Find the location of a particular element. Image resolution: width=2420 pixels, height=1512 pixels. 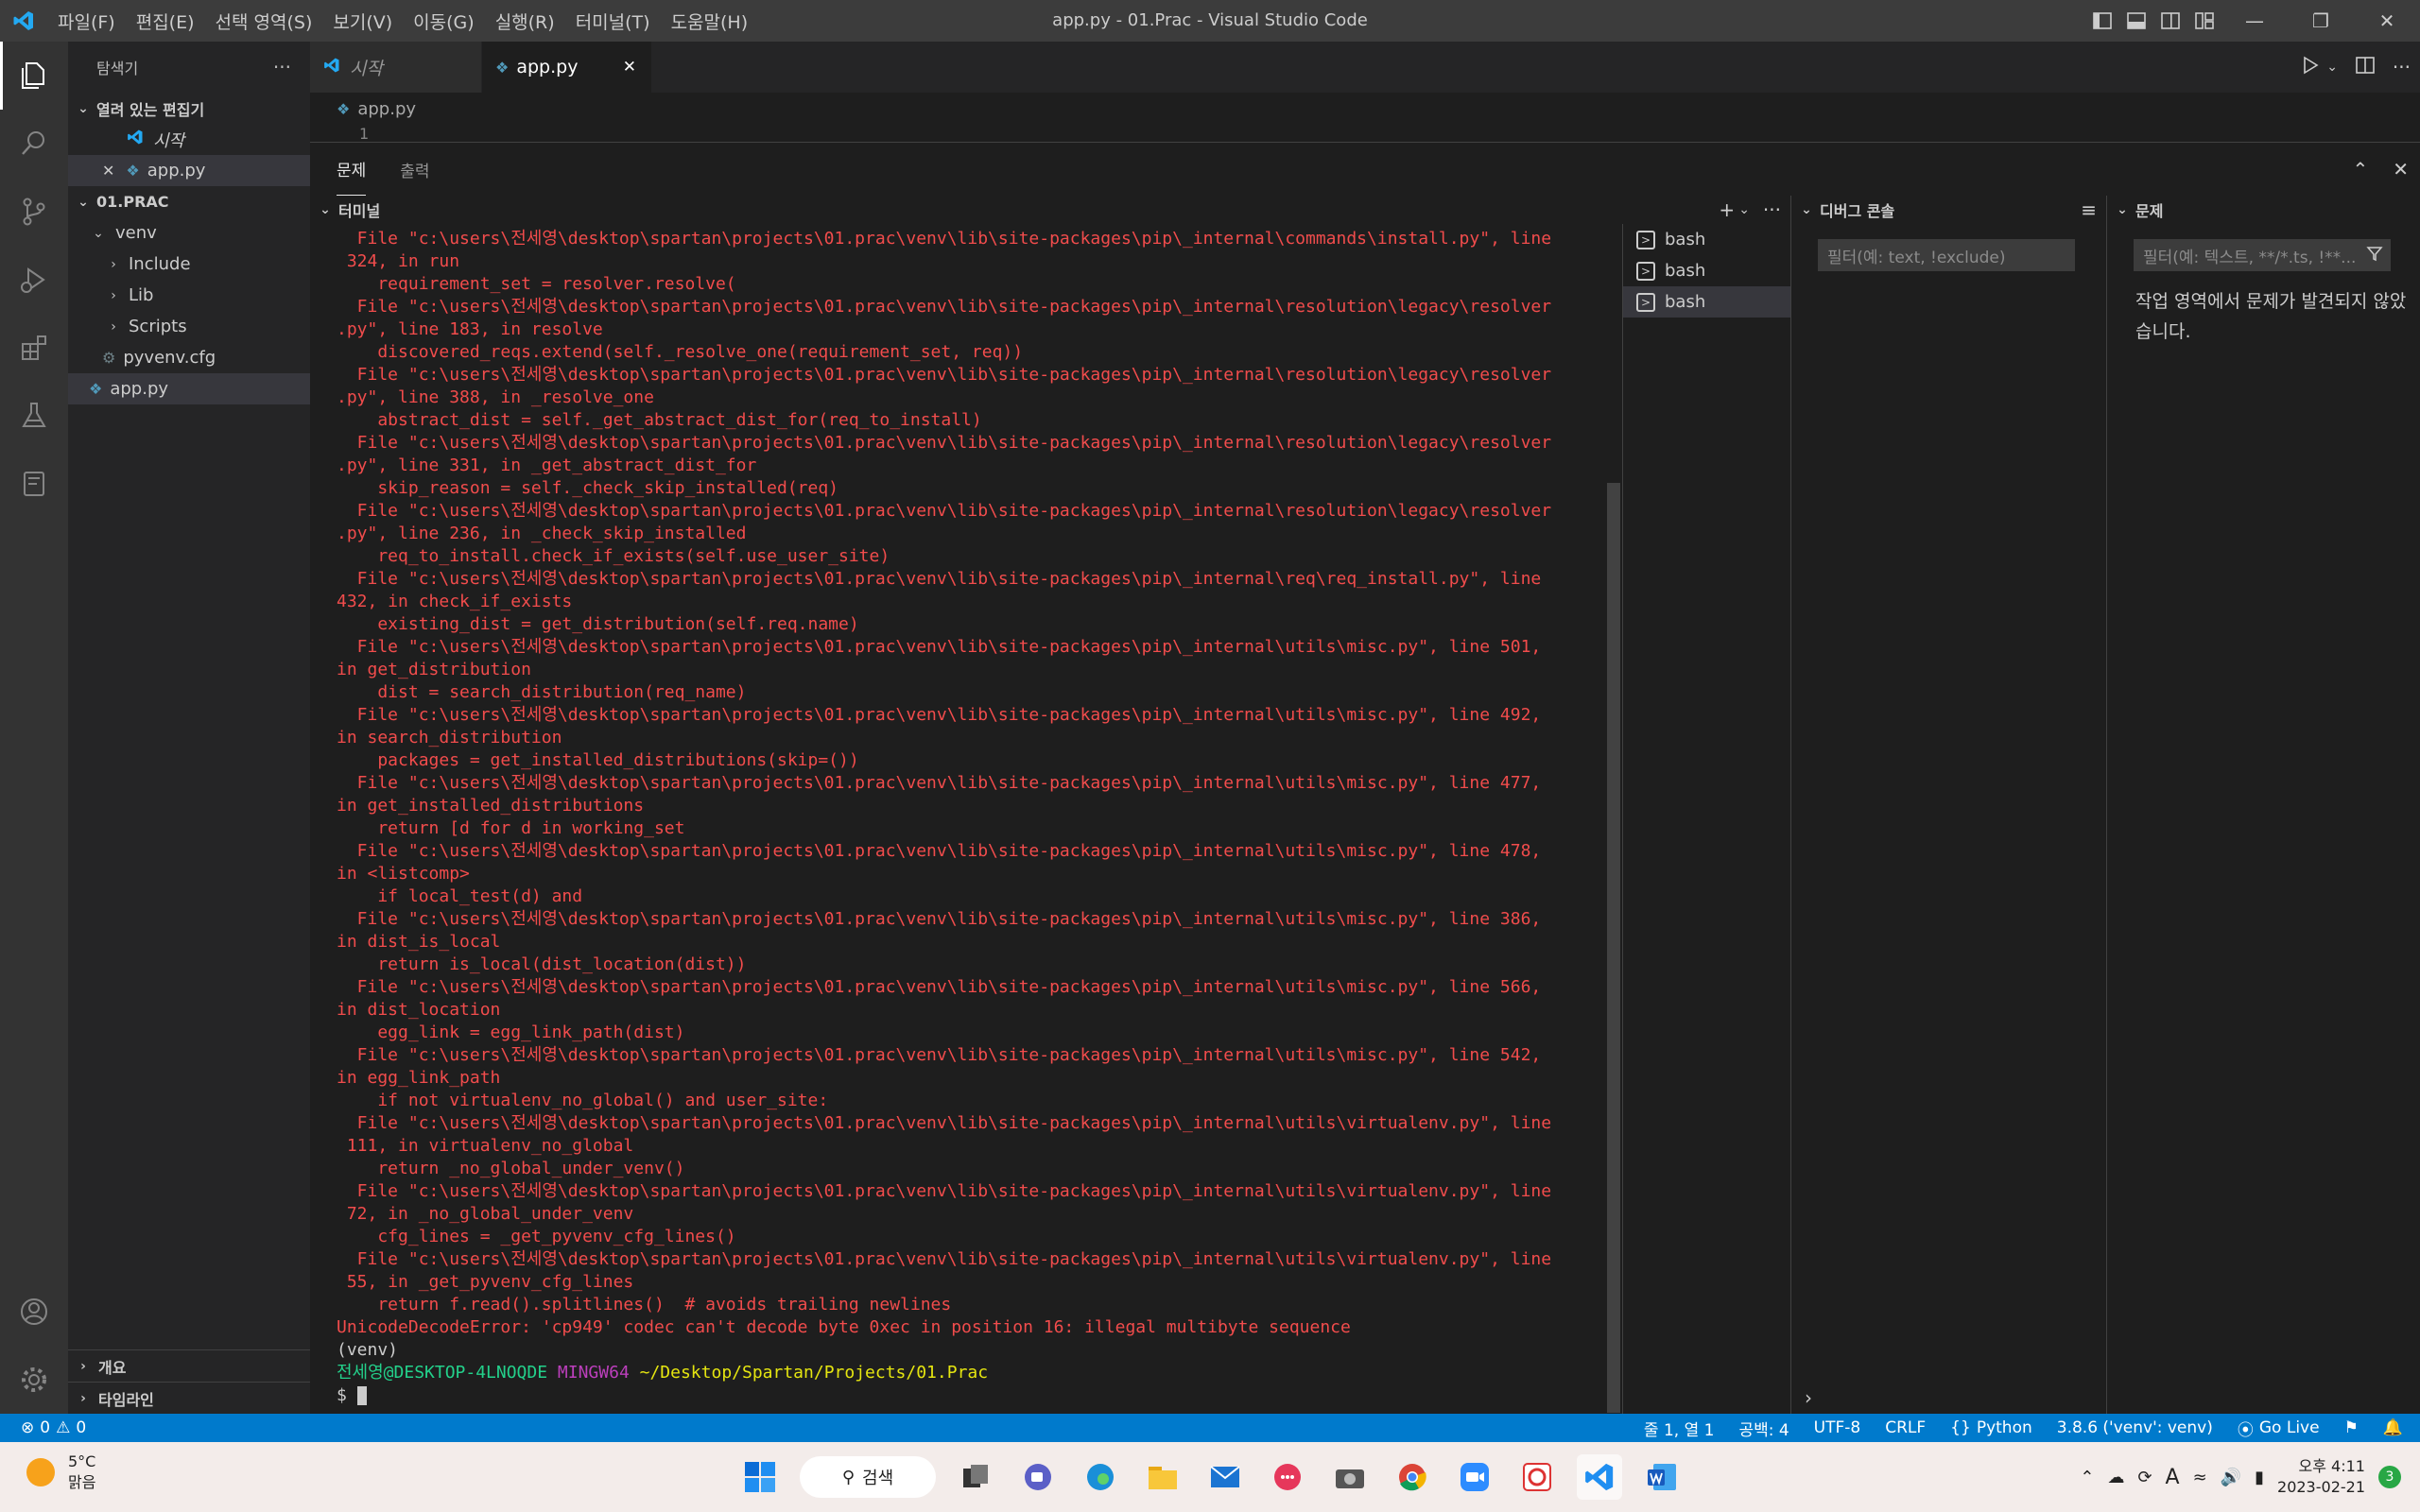

debug-filter-input: 필터(예: text, !exclude) is located at coordinates (1947, 255).